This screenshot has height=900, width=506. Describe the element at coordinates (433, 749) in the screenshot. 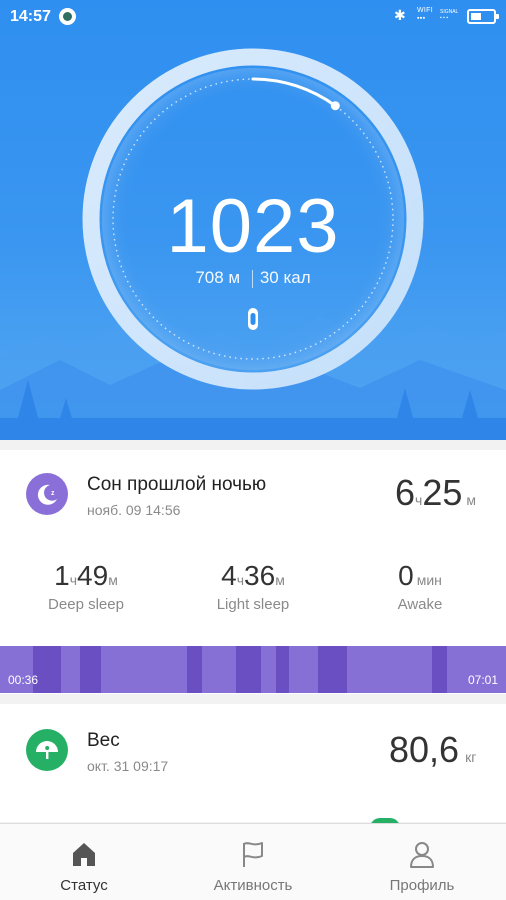

I see `weight-value: 80,6 кг` at that location.